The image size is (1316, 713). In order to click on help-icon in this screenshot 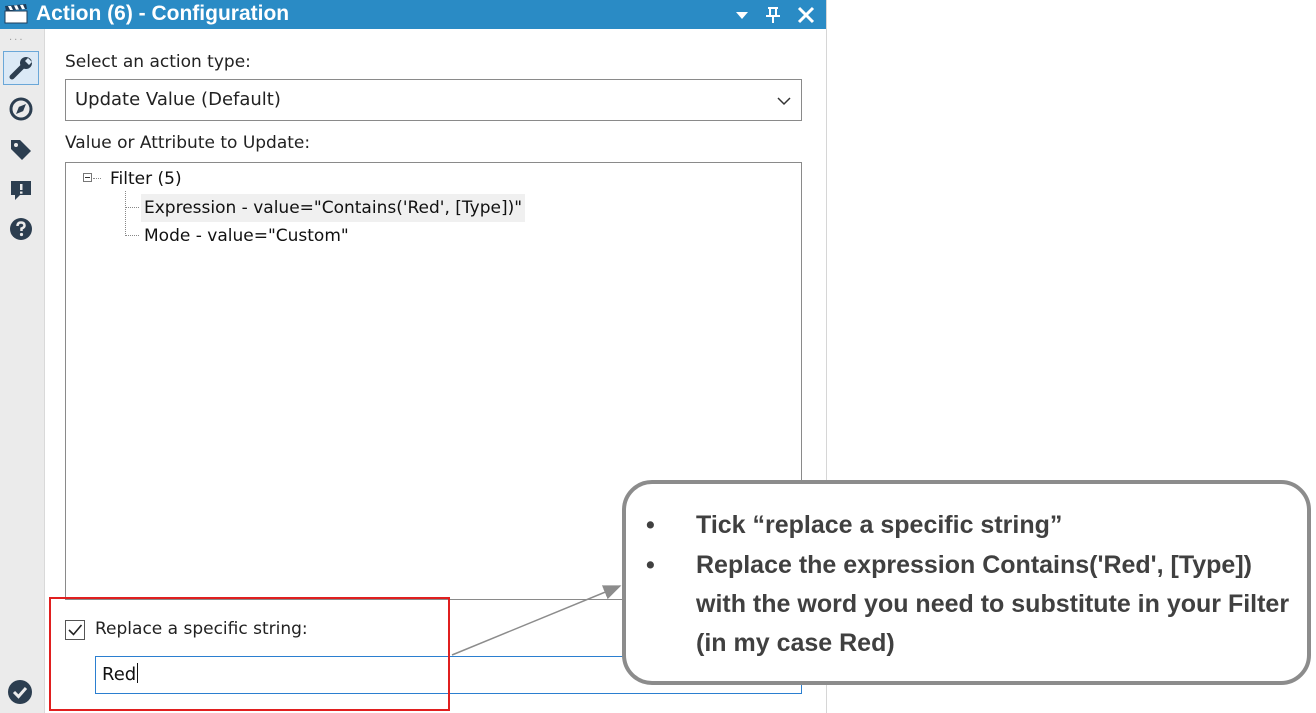, I will do `click(21, 229)`.